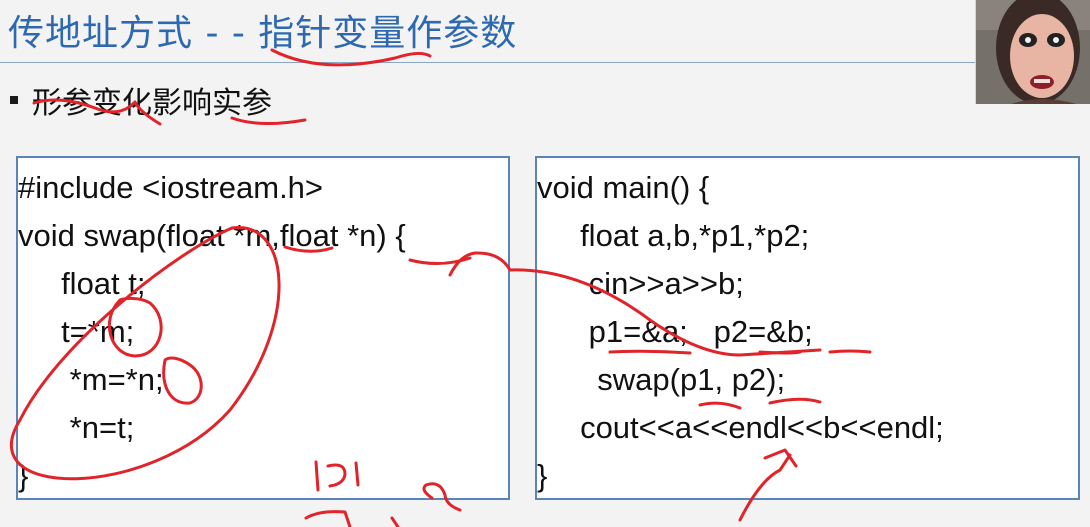 This screenshot has width=1090, height=527. Describe the element at coordinates (76, 427) in the screenshot. I see `code-line: *n=t;` at that location.